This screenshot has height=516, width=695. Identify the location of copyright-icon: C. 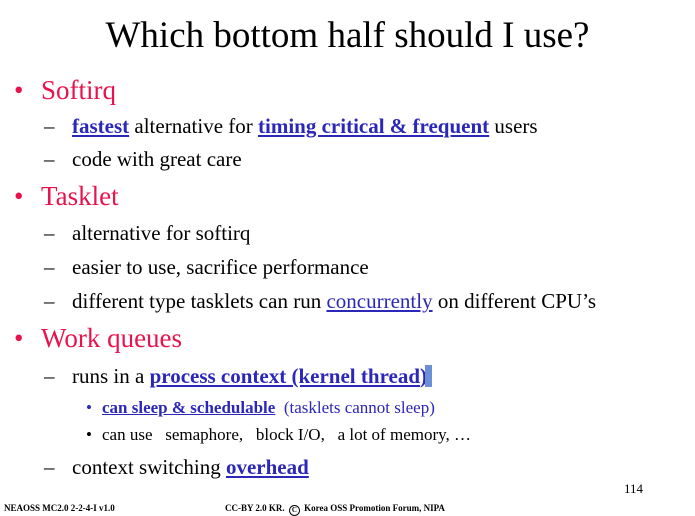
(294, 510).